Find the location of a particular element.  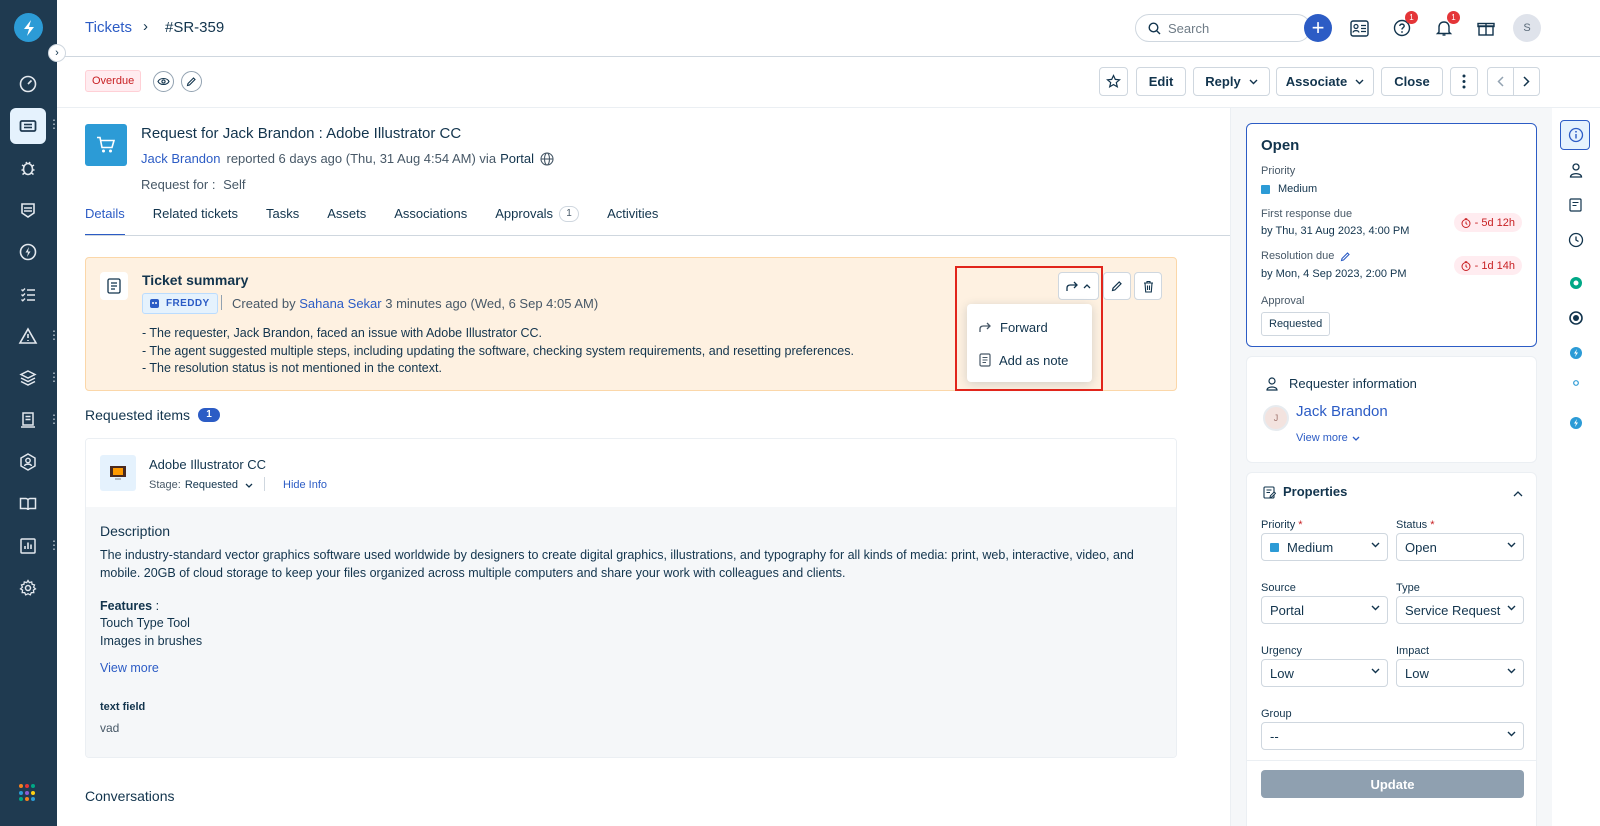

type-select: Service Request is located at coordinates (1460, 610).